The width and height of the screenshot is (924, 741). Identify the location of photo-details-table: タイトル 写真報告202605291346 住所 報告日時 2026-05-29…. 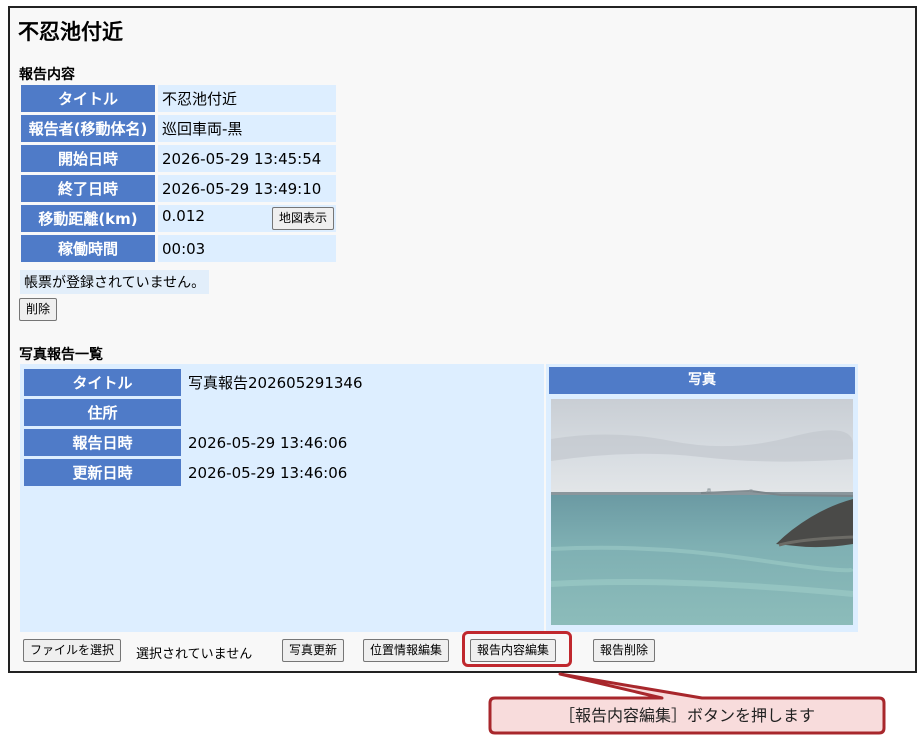
(258, 427).